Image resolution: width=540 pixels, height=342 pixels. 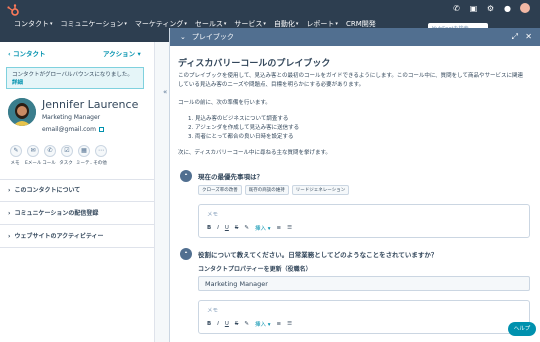 I want to click on tag-option: リードジェネレーション, so click(x=320, y=190).